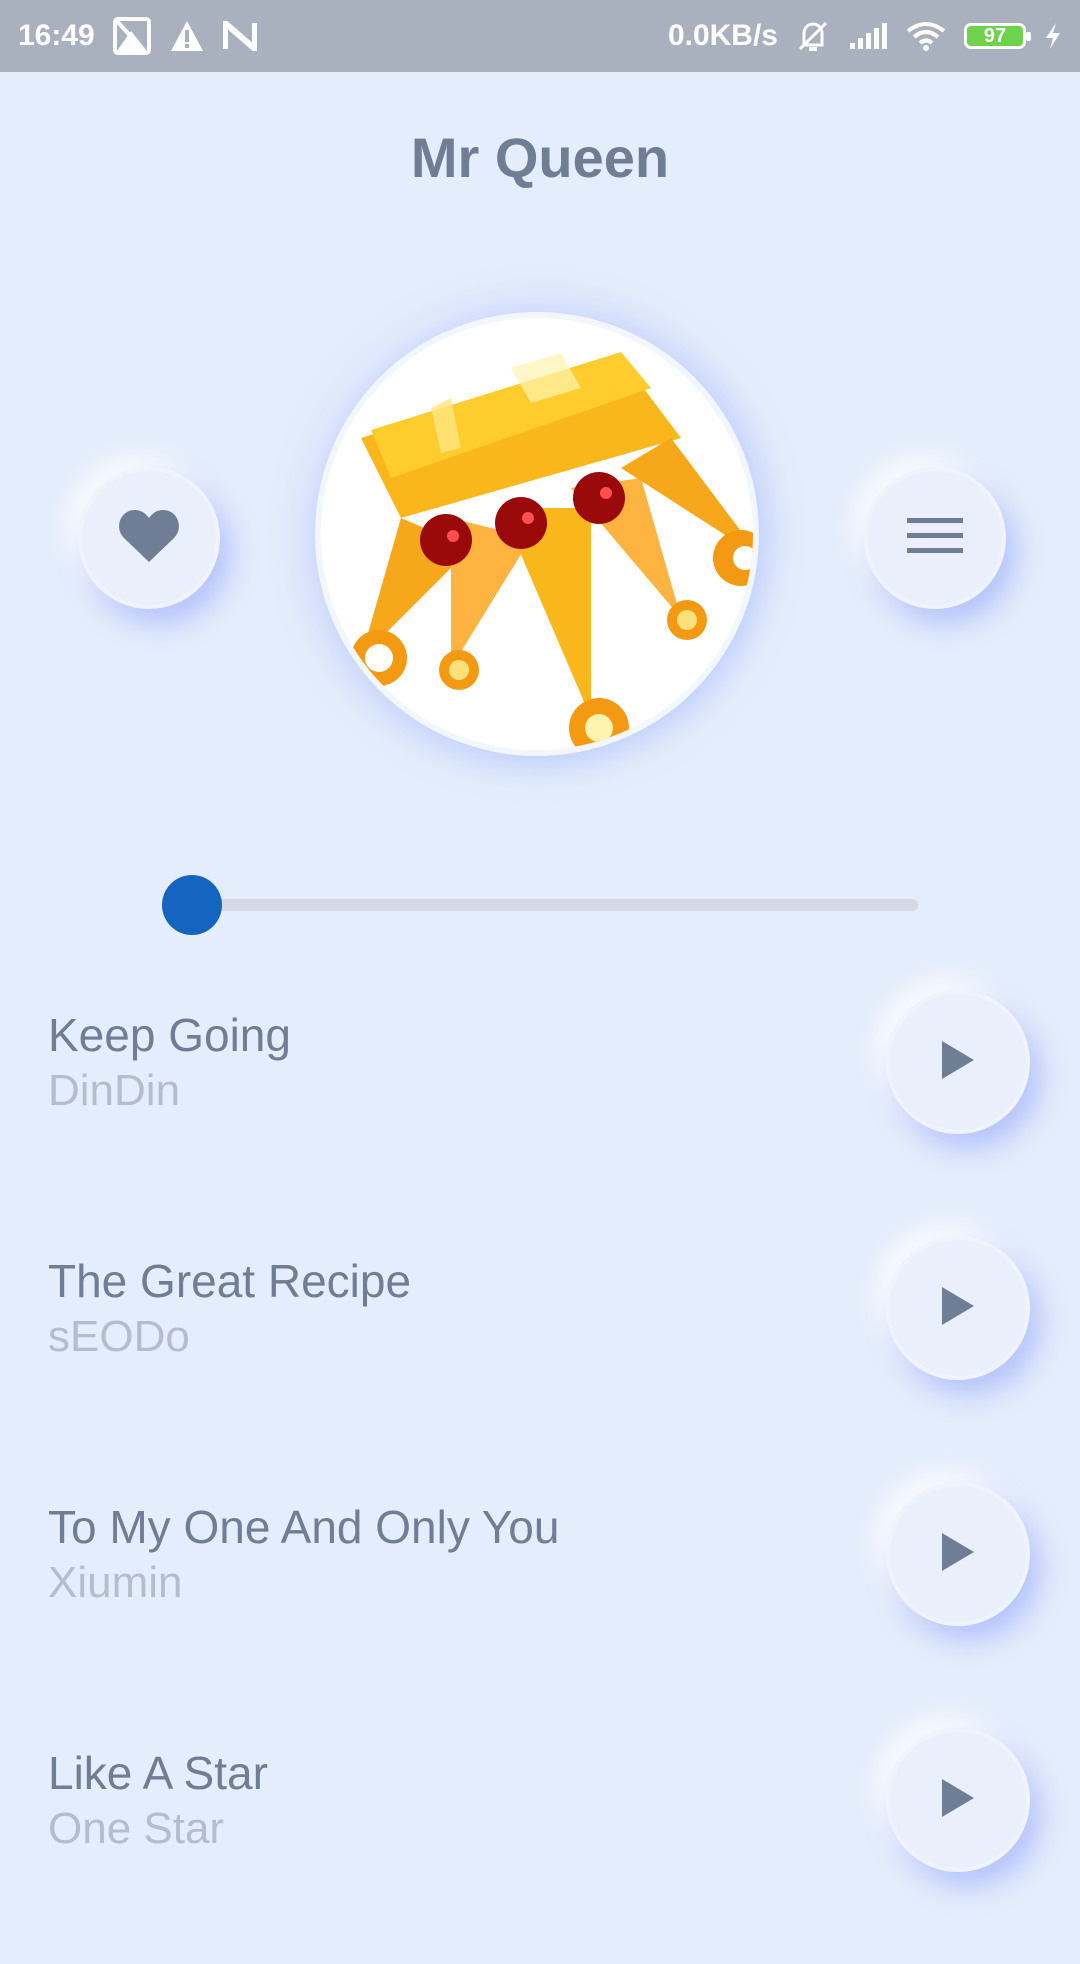  I want to click on signal-icon, so click(868, 36).